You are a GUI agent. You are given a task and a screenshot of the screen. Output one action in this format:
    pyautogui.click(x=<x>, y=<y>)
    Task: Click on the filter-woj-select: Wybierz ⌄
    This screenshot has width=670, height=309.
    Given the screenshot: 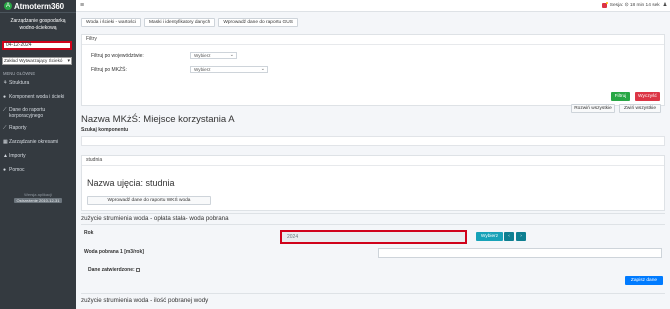 What is the action you would take?
    pyautogui.click(x=213, y=55)
    